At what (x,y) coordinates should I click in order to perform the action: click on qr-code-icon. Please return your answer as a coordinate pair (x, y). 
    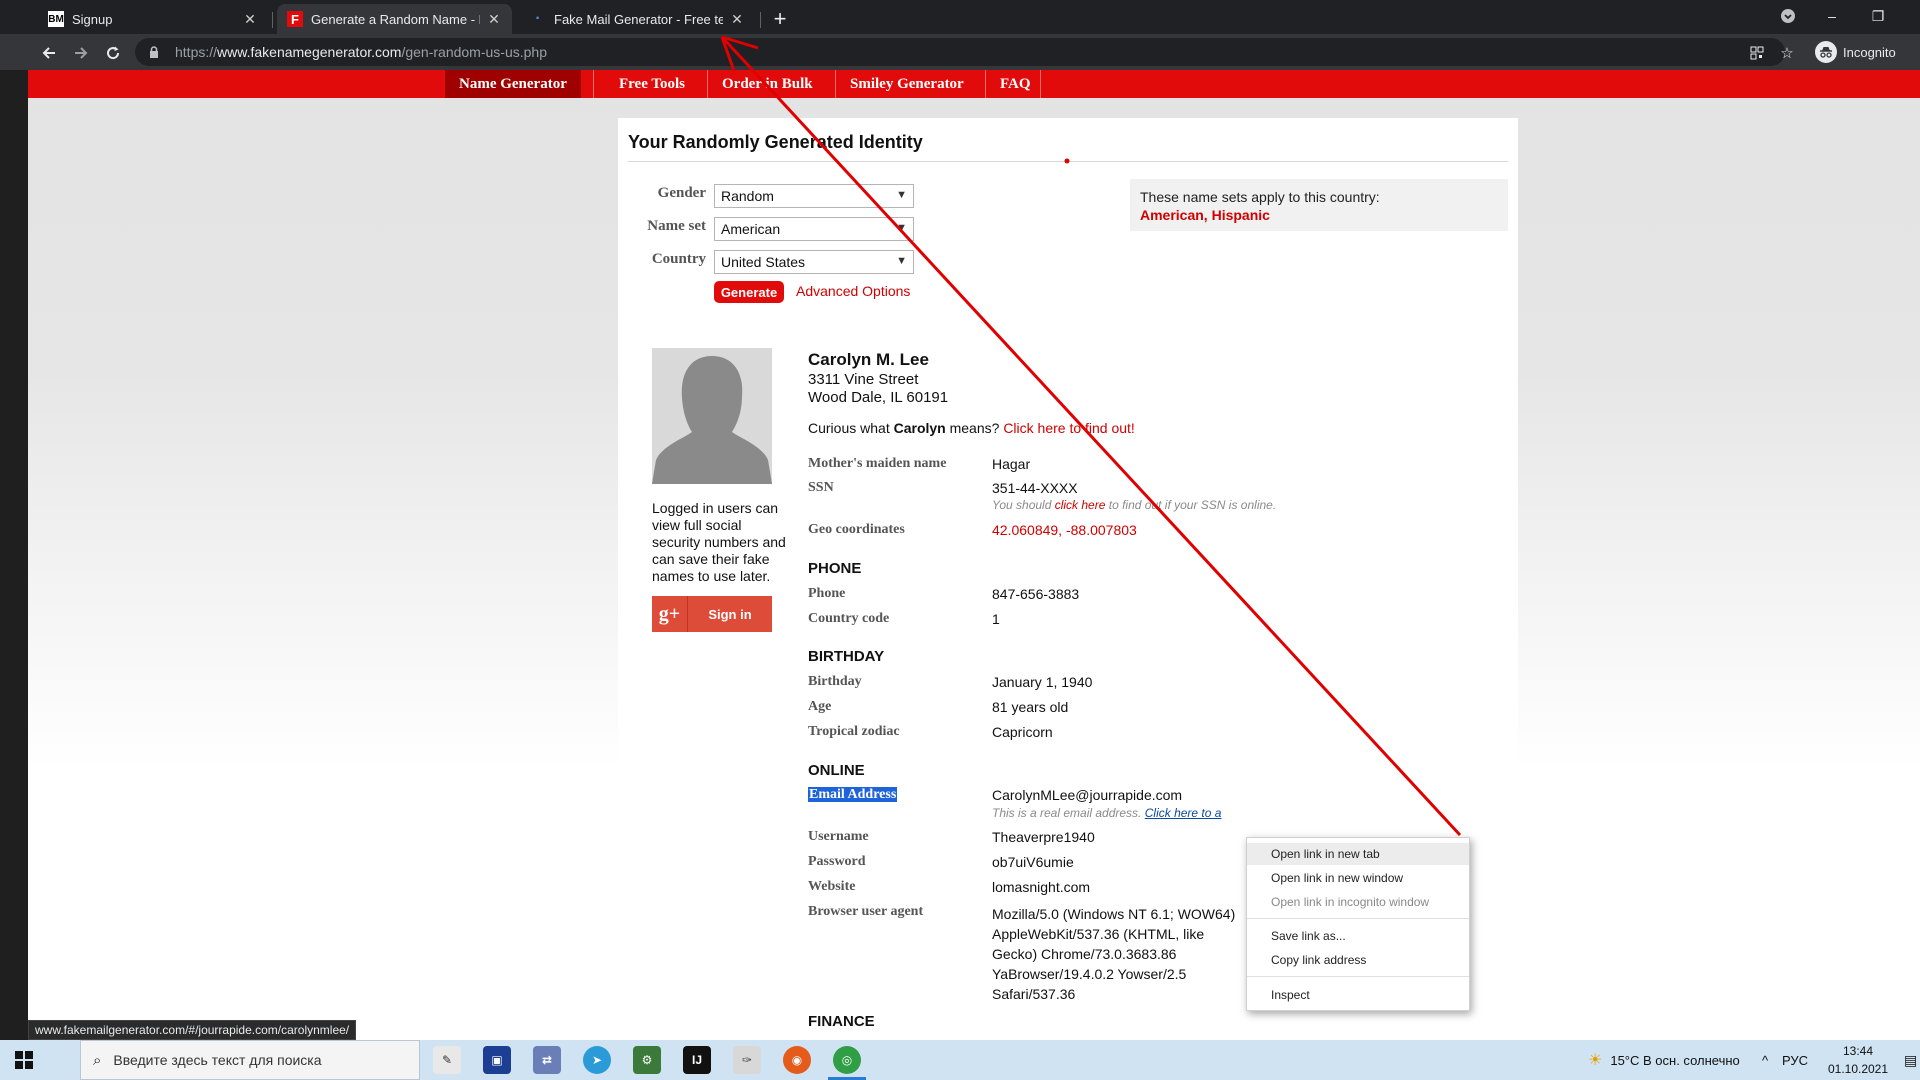
    Looking at the image, I should click on (1757, 53).